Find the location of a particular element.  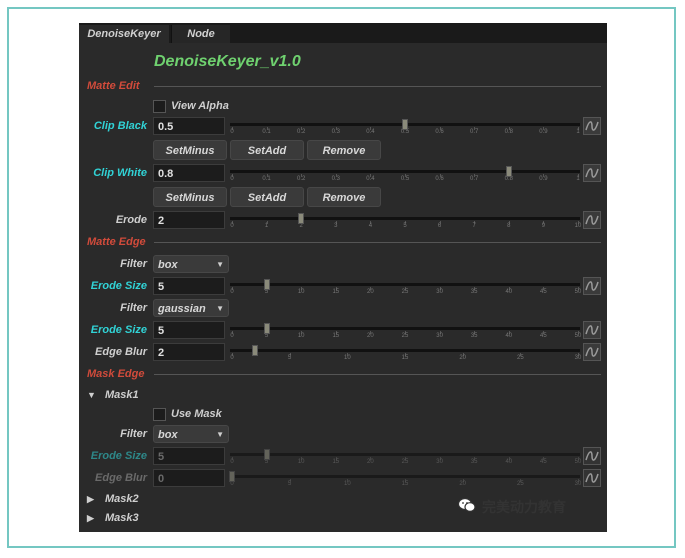

slider-tick-label: 10 is located at coordinates (347, 484).